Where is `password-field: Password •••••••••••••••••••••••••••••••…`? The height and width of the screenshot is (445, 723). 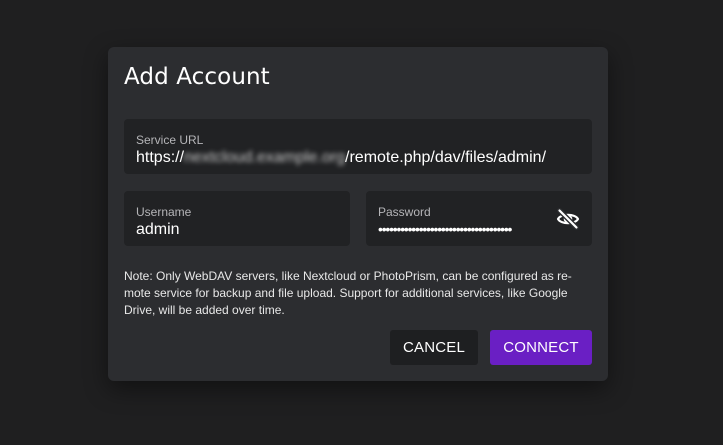
password-field: Password •••••••••••••••••••••••••••••••… is located at coordinates (479, 218).